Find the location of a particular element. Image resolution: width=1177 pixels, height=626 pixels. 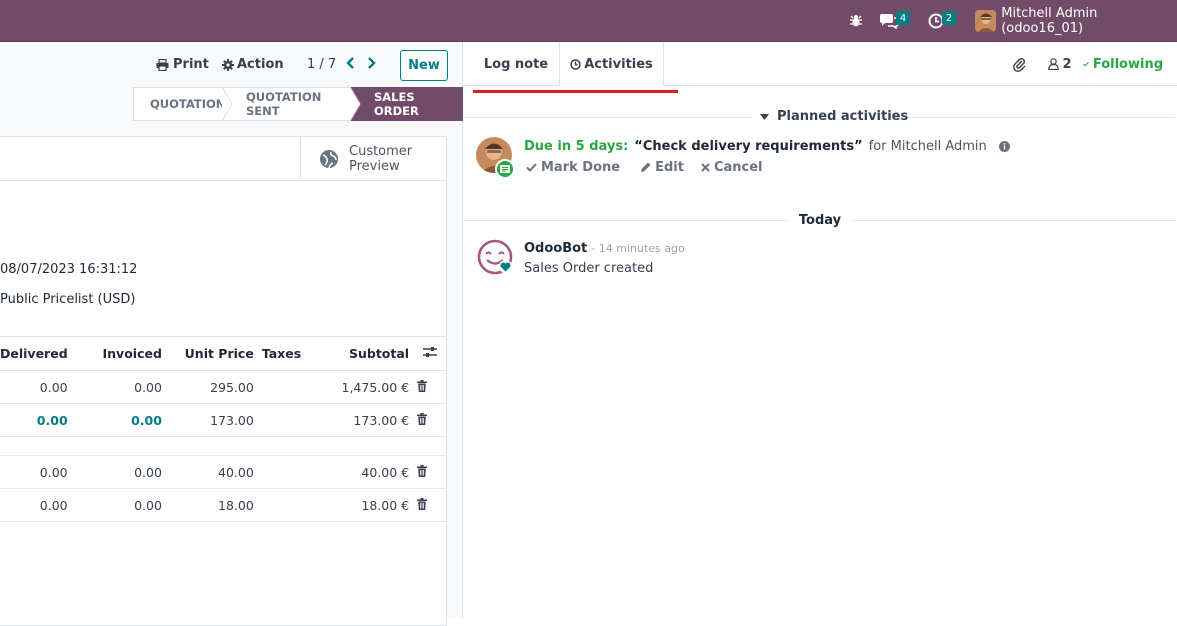

col-delivered: Delivered is located at coordinates (36, 353).